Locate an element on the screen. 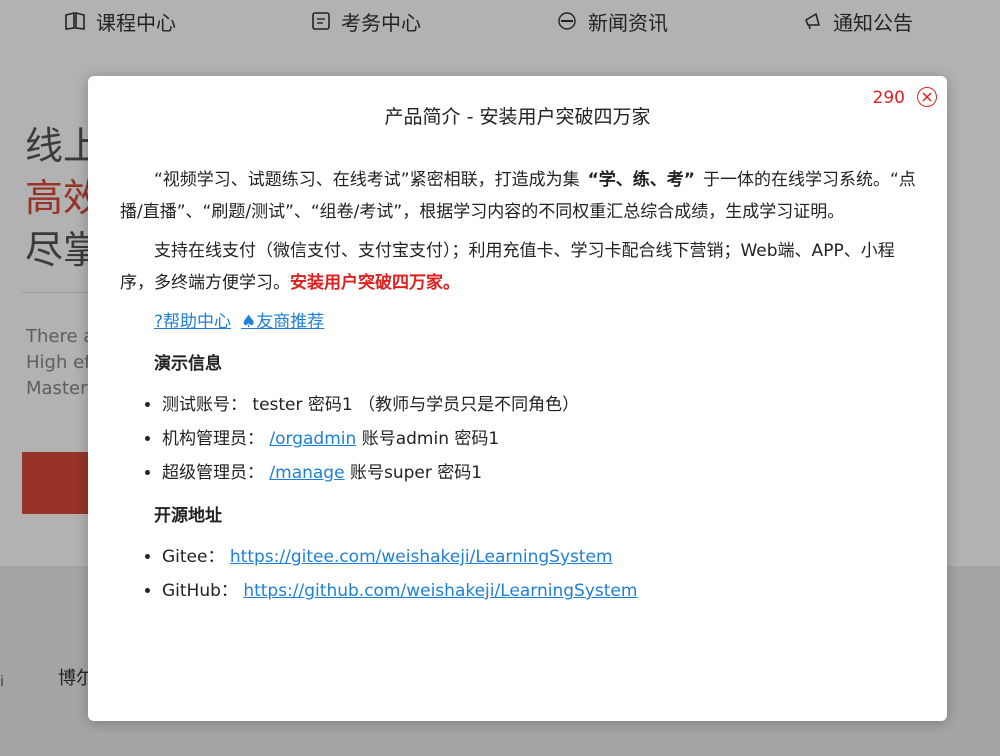  help-center-link: ?帮助中心 is located at coordinates (192, 322).